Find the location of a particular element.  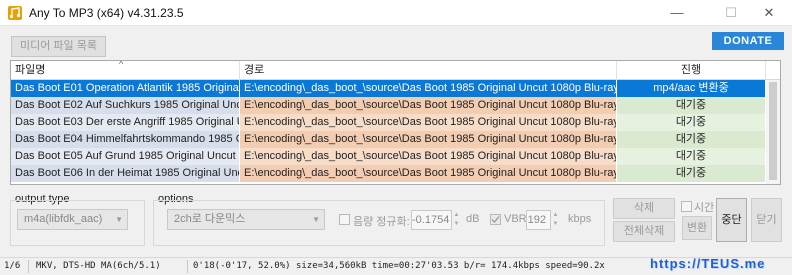

vertical-scrollbar is located at coordinates (773, 132).